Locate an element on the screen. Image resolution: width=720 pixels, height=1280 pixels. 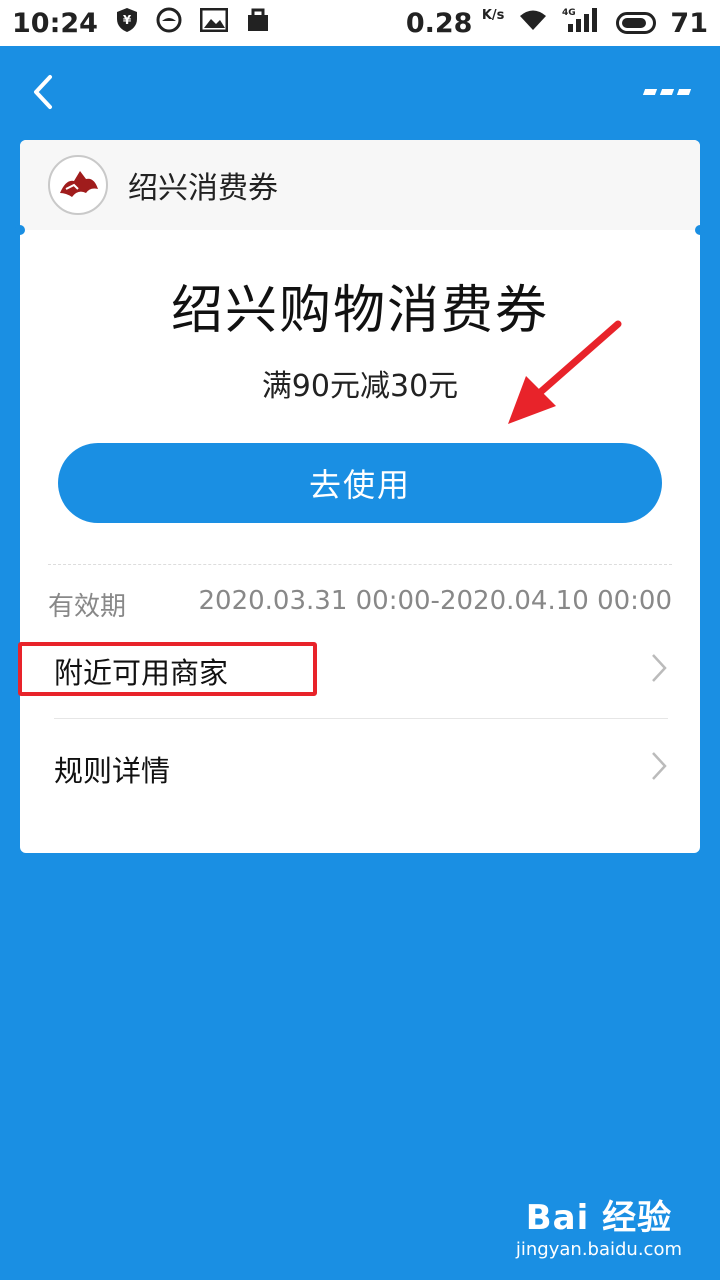
baidu-jingyan-watermark: Bai 经验 jingyan.baidu.com is located at coordinates (599, 1225).